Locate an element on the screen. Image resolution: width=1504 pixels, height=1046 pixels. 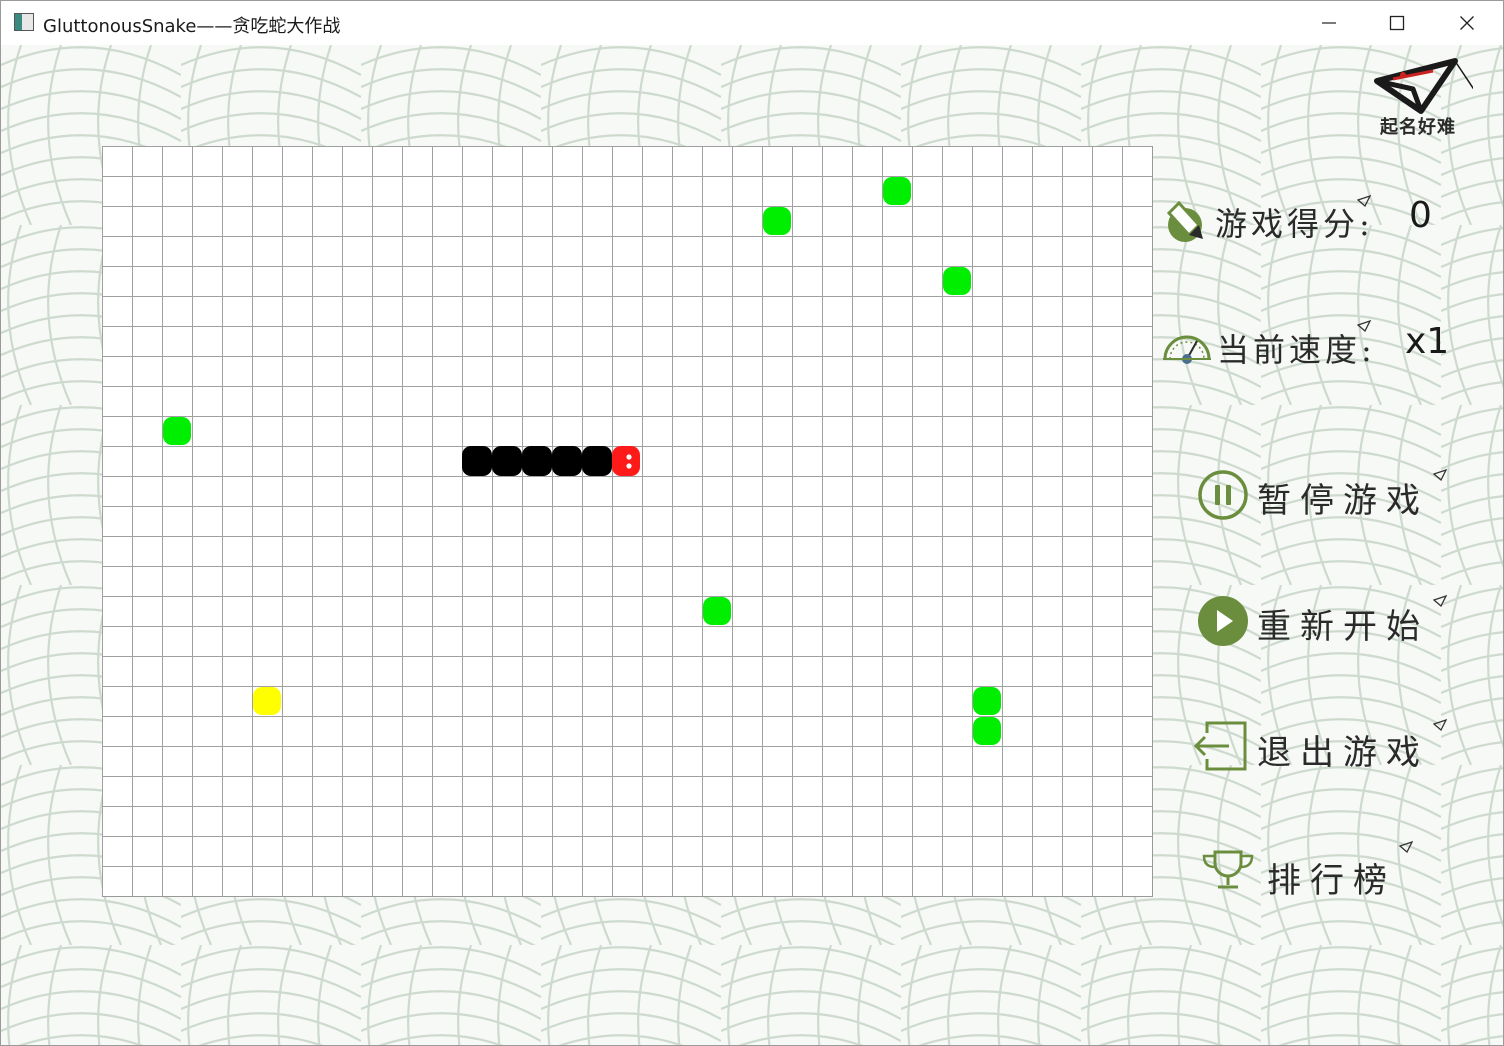
logo: 起名好难 is located at coordinates (1426, 98).